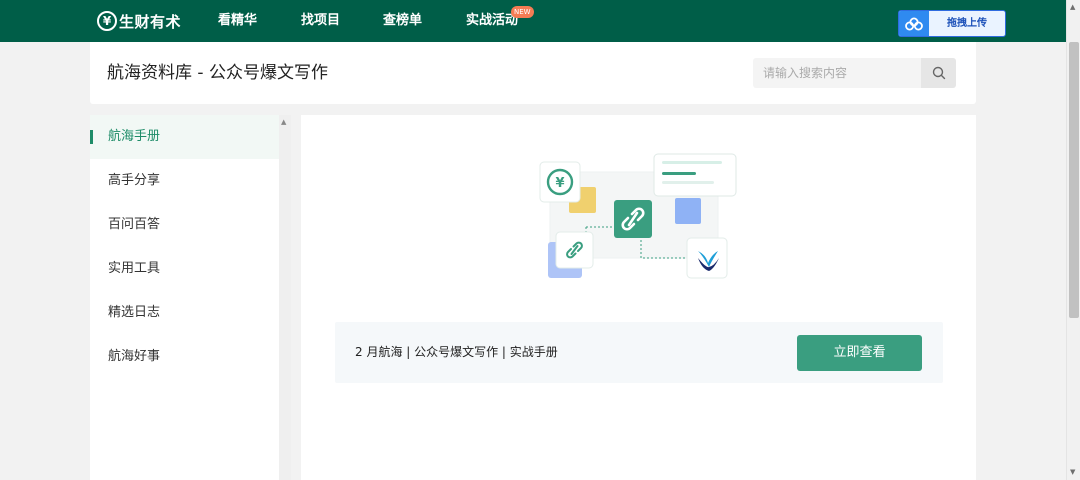  Describe the element at coordinates (134, 312) in the screenshot. I see `sidebar-item-label: 精选日志` at that location.